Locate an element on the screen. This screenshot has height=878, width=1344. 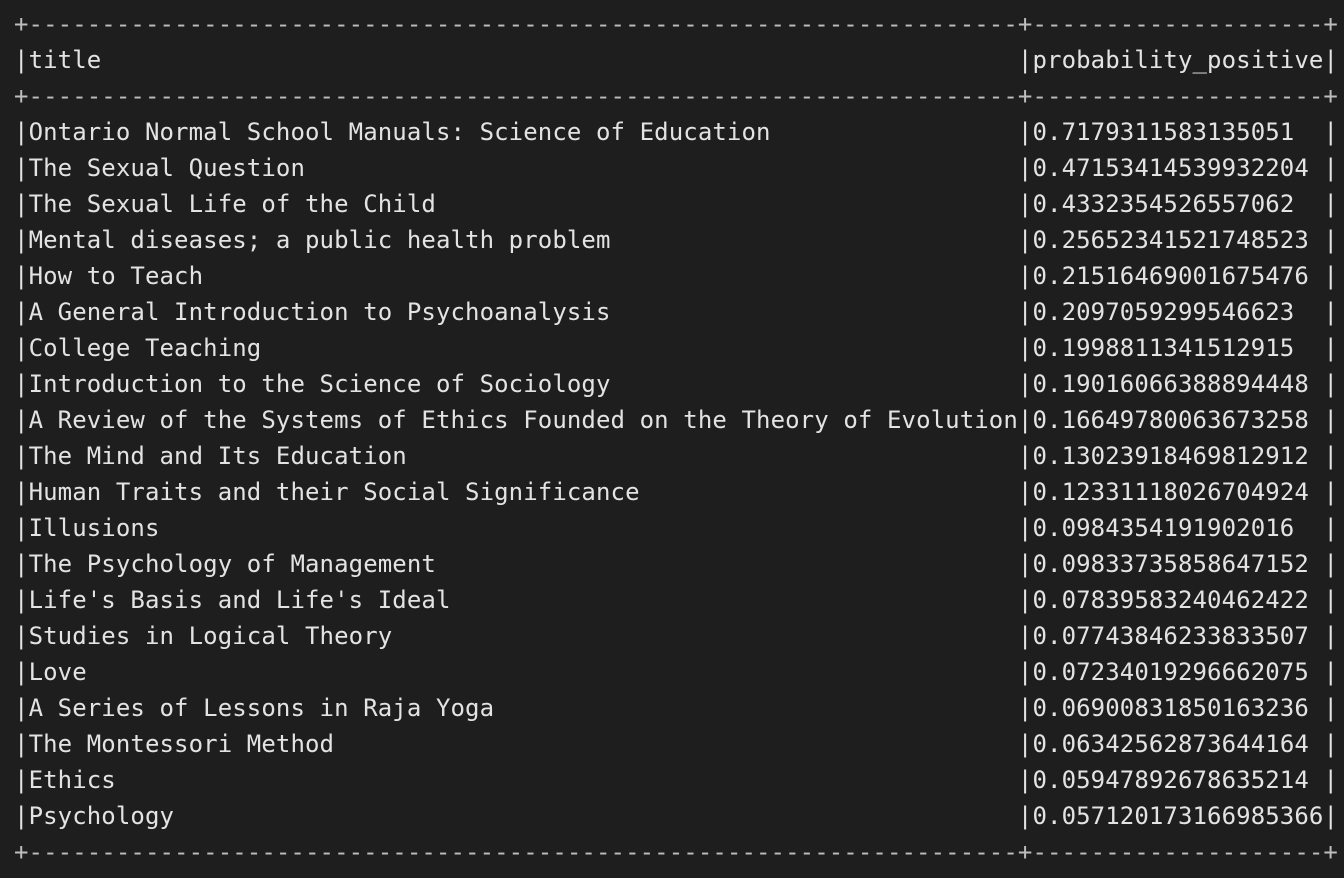
row-title: Introduction to the Science of Sociology is located at coordinates (319, 384).